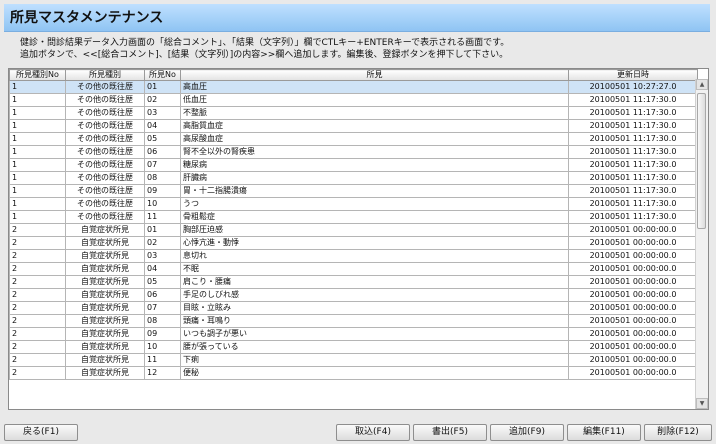 The width and height of the screenshot is (716, 444). What do you see at coordinates (374, 334) in the screenshot?
I see `cell-finding: いつも調子が悪い` at bounding box center [374, 334].